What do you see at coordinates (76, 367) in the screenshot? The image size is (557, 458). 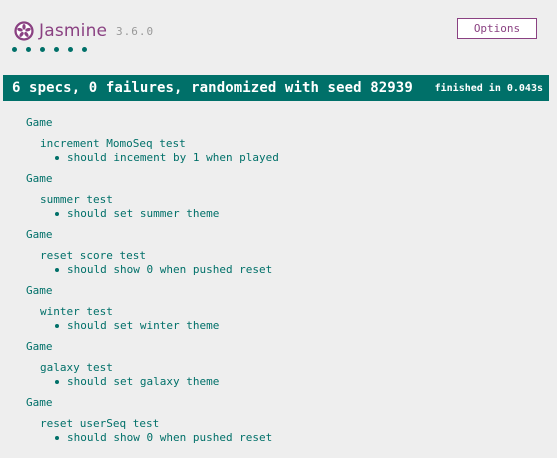 I see `test-group-link: galaxy test` at bounding box center [76, 367].